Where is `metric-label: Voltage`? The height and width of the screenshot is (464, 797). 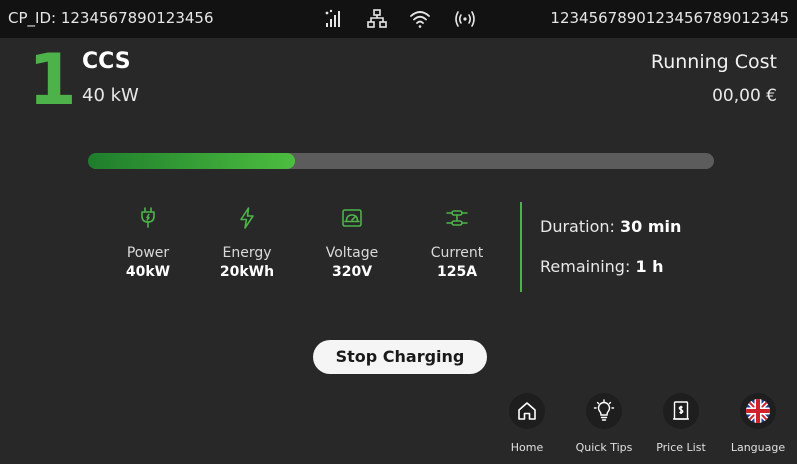
metric-label: Voltage is located at coordinates (352, 253).